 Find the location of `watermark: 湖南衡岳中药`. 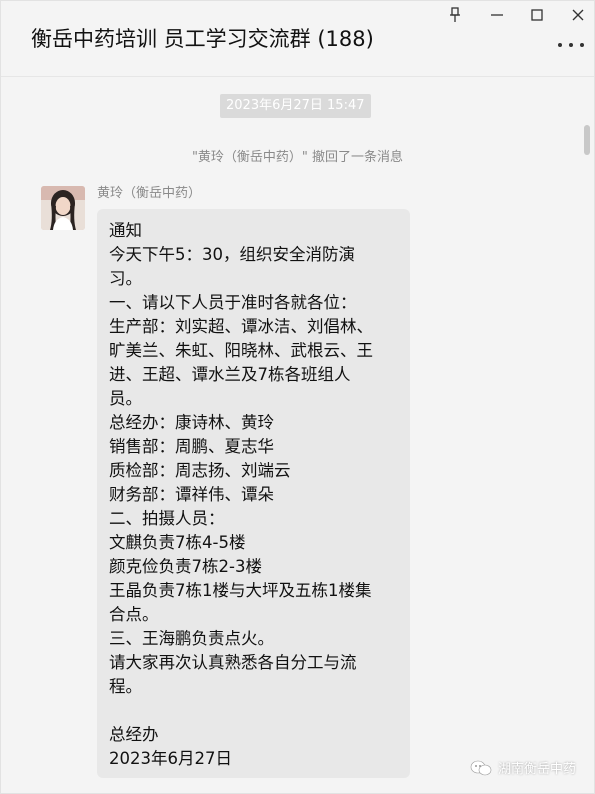

watermark: 湖南衡岳中药 is located at coordinates (523, 767).